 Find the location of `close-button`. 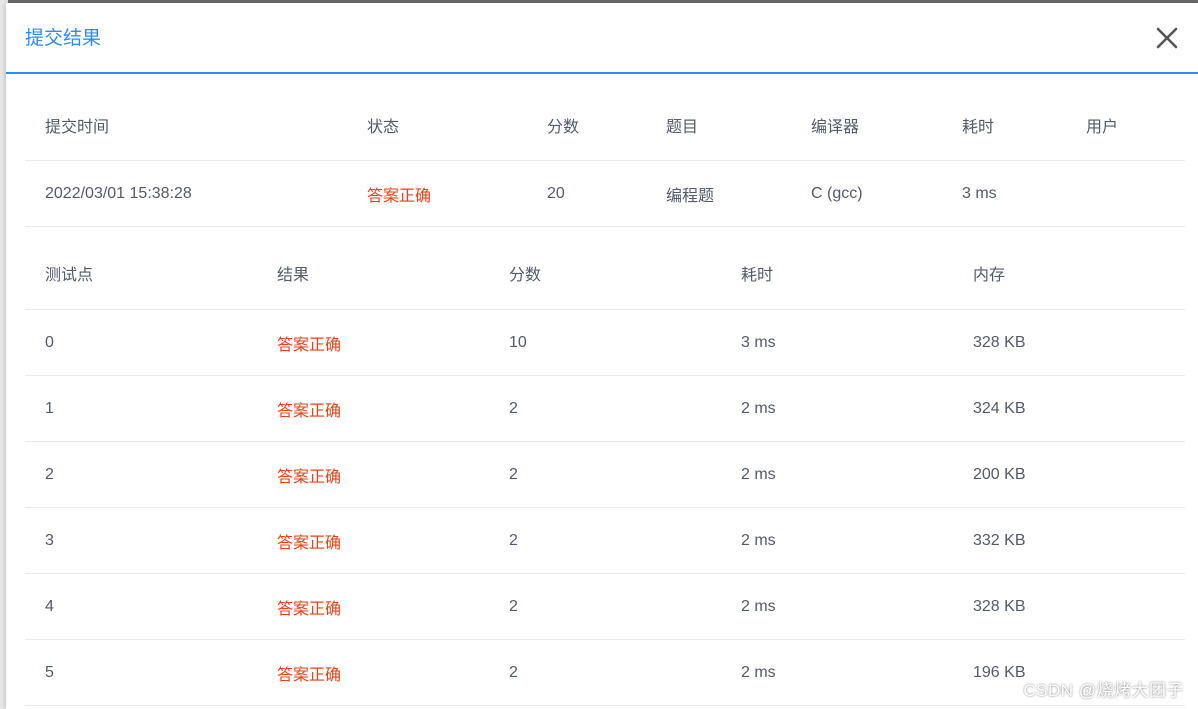

close-button is located at coordinates (1167, 38).